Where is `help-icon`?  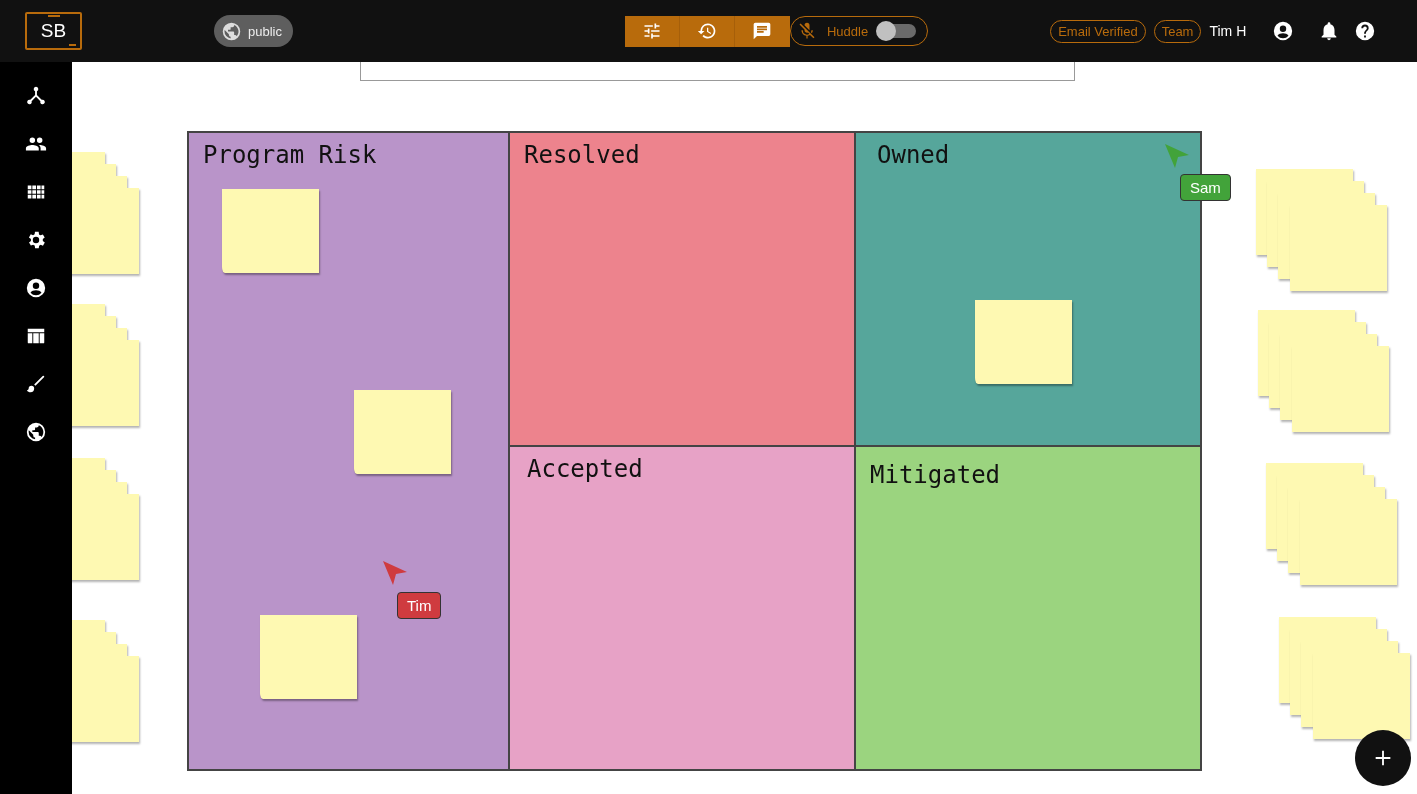
help-icon is located at coordinates (1365, 31).